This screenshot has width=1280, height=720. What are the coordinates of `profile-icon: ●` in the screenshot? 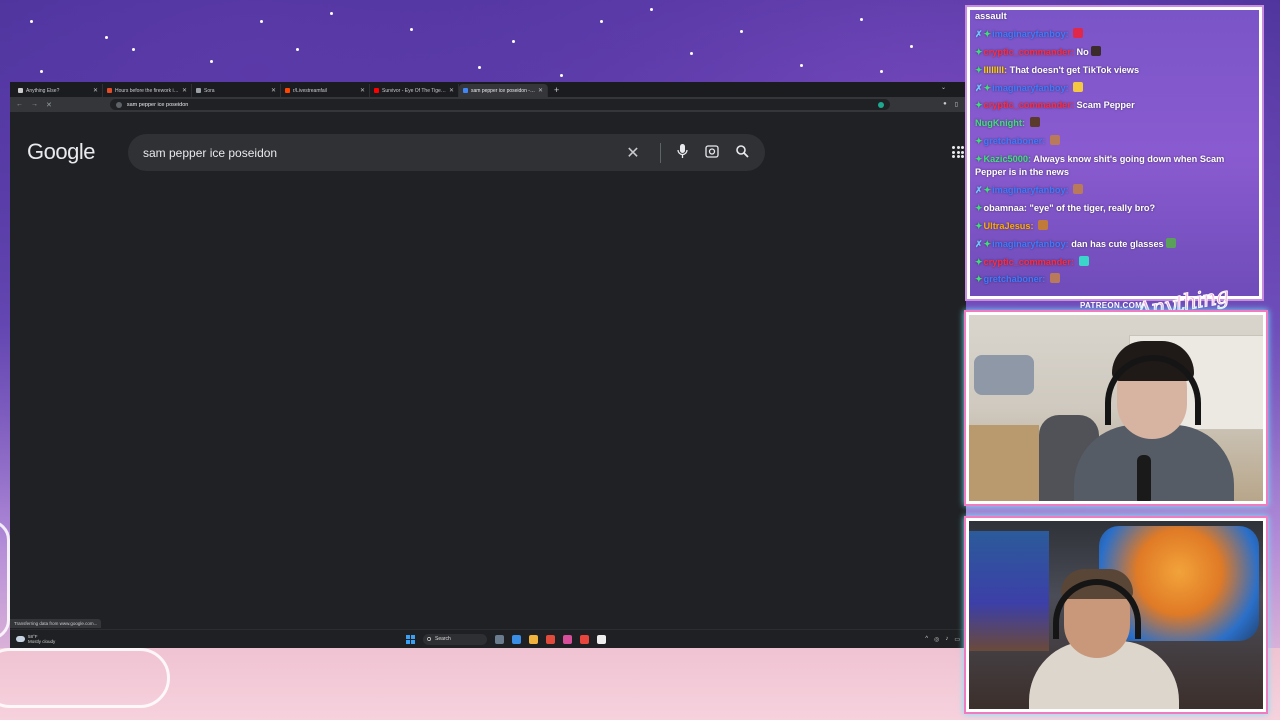 It's located at (945, 104).